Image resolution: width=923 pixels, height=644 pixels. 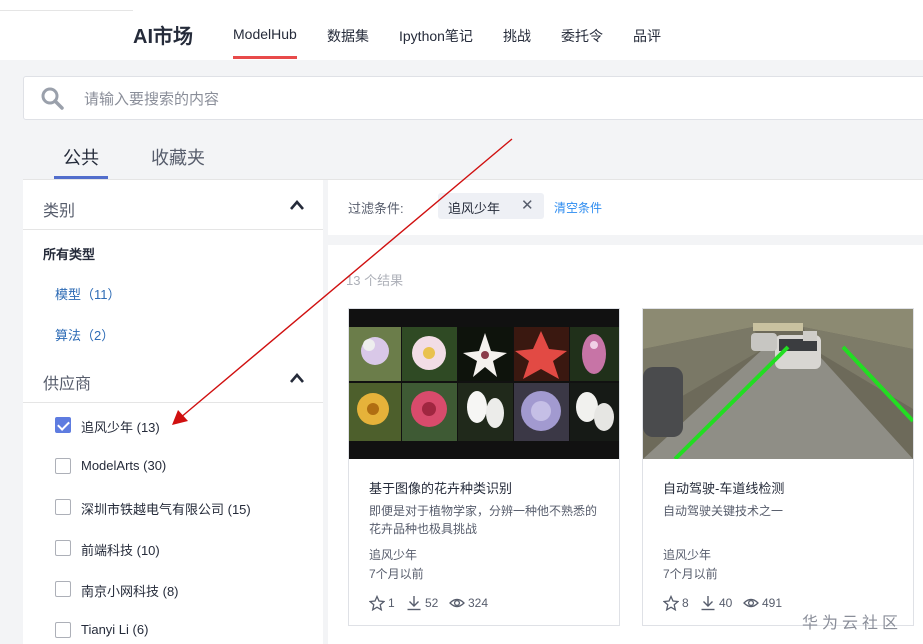 I want to click on category-link-model: 模型（11）, so click(x=88, y=293).